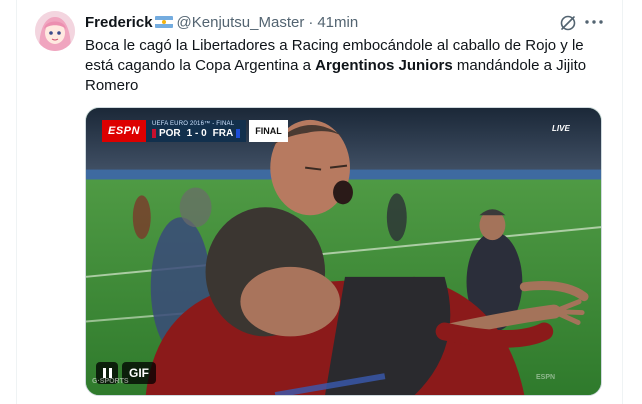  What do you see at coordinates (163, 22) in the screenshot?
I see `flag-argentina-icon` at bounding box center [163, 22].